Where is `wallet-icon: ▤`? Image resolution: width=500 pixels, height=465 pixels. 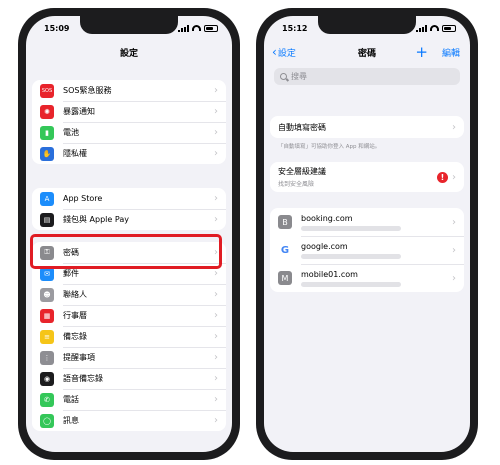 wallet-icon: ▤ is located at coordinates (47, 219).